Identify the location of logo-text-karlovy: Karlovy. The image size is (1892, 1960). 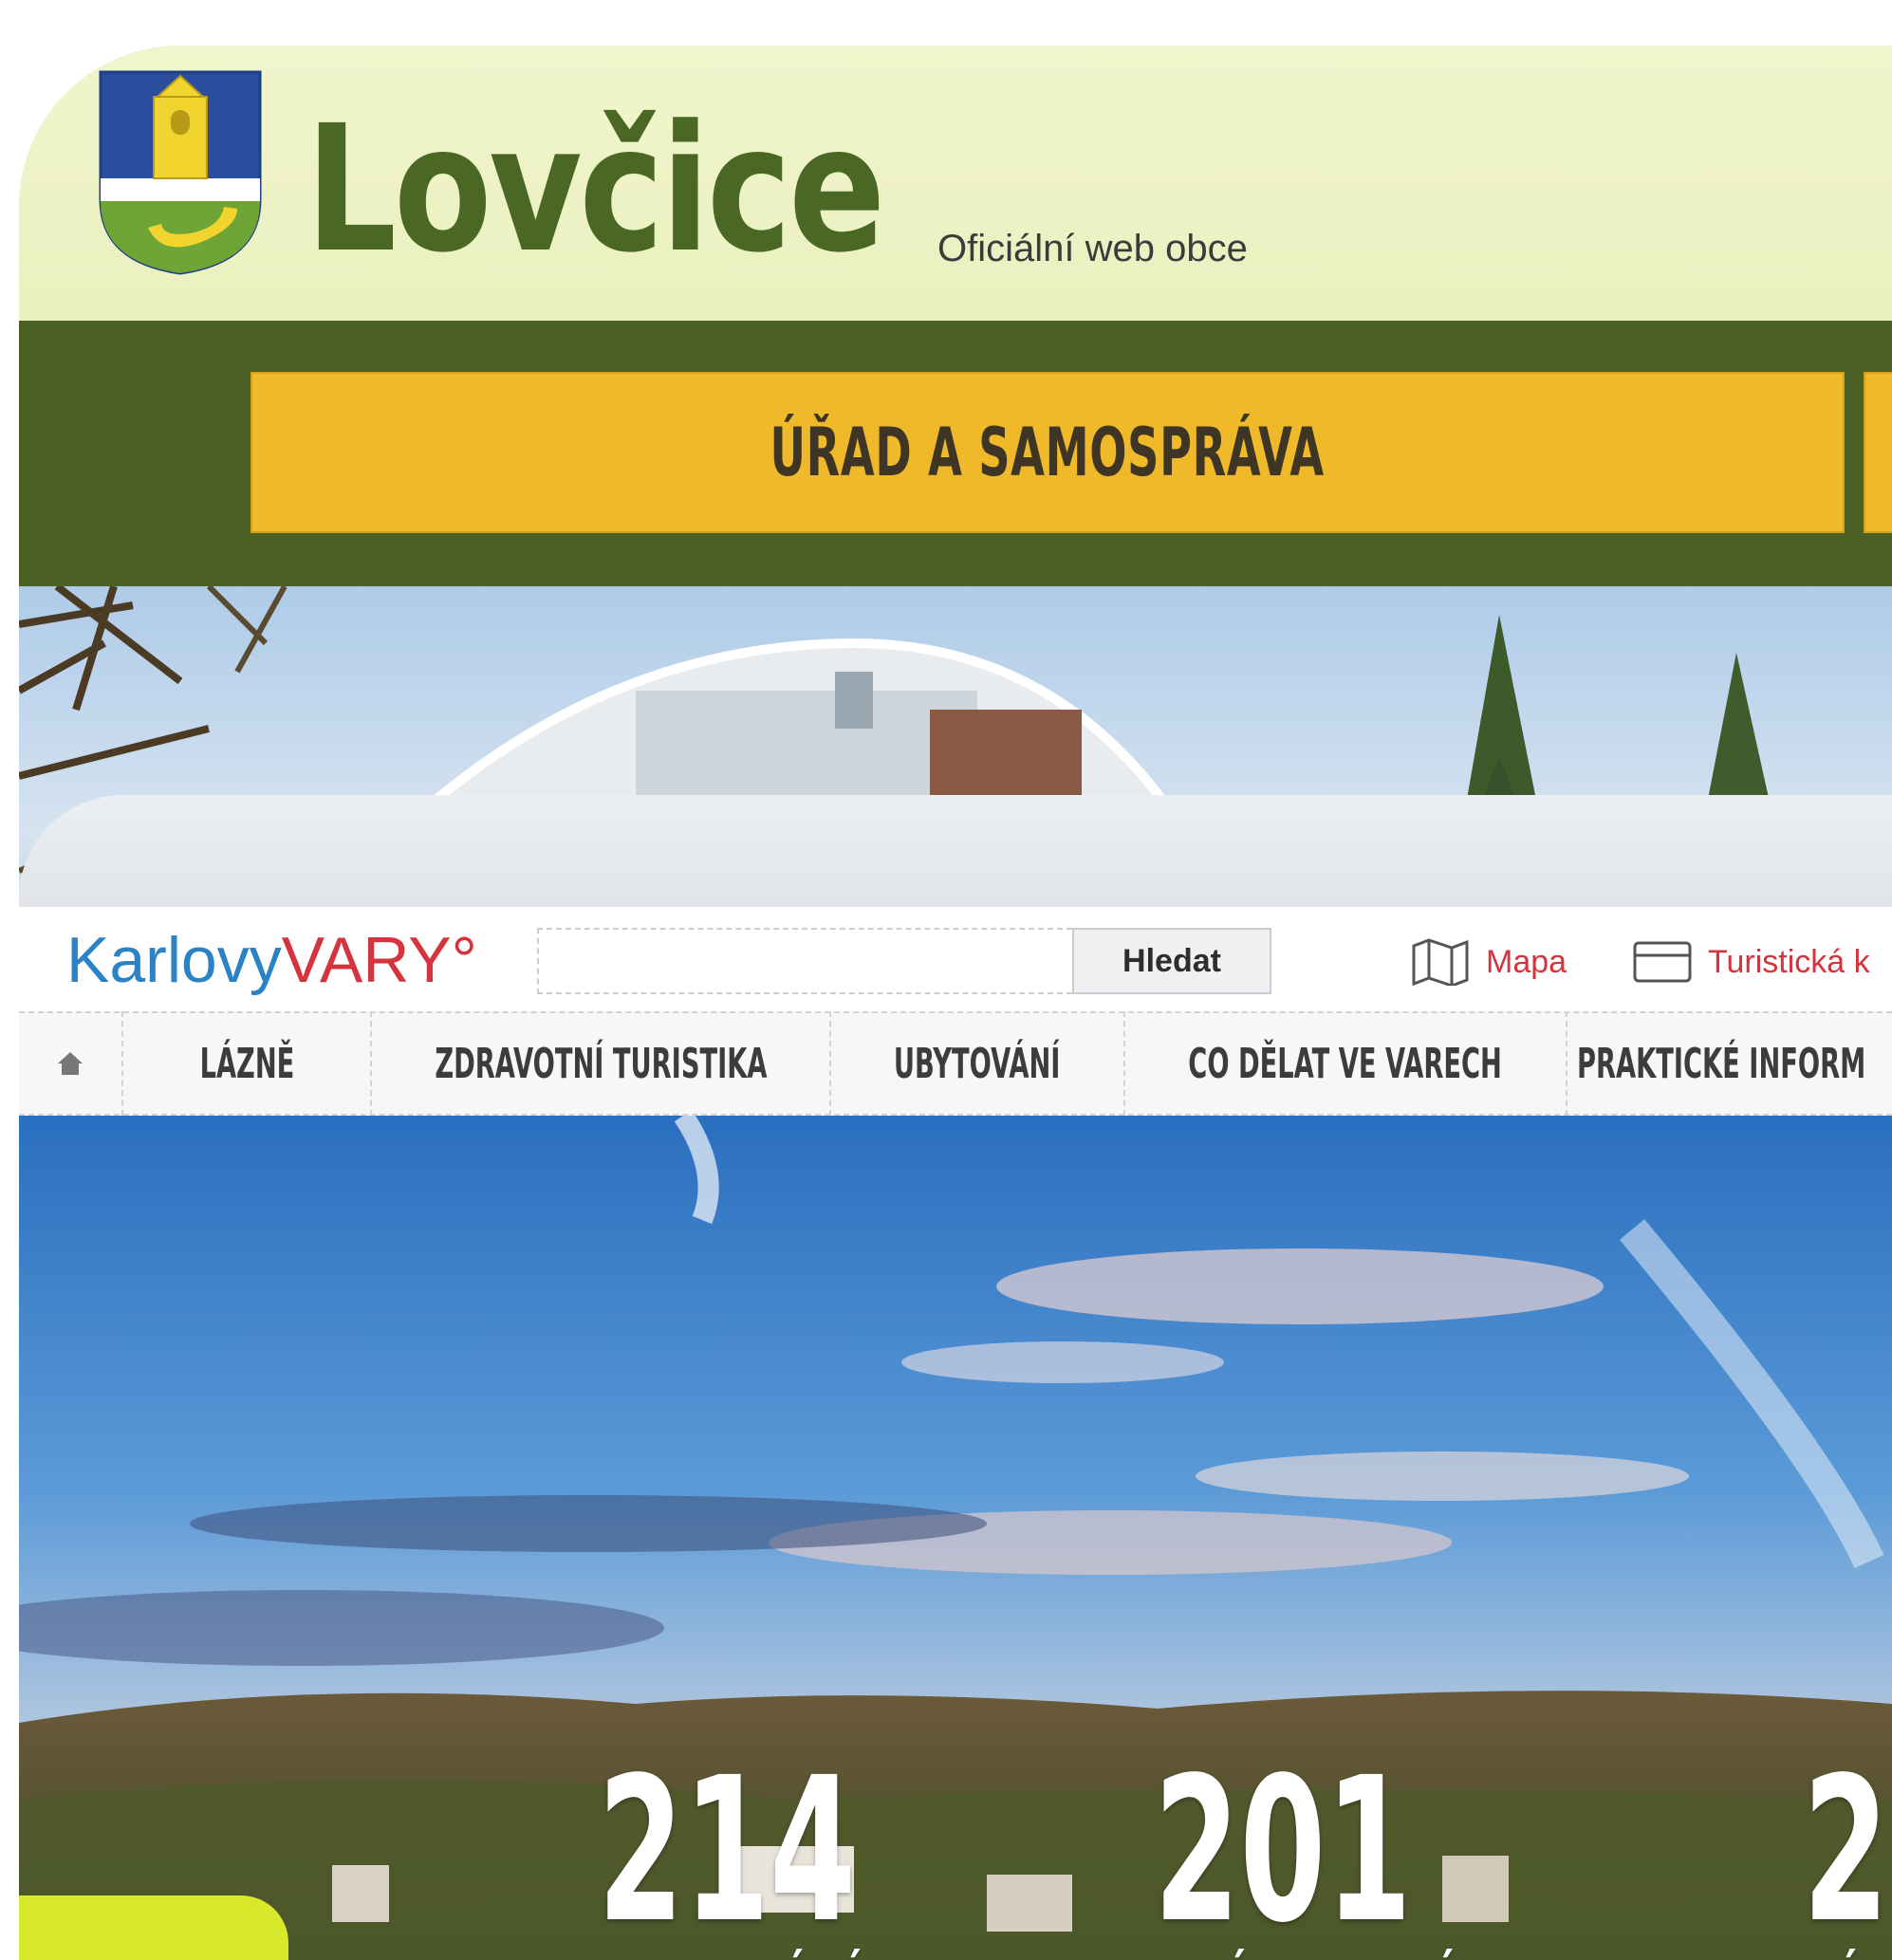
(174, 960).